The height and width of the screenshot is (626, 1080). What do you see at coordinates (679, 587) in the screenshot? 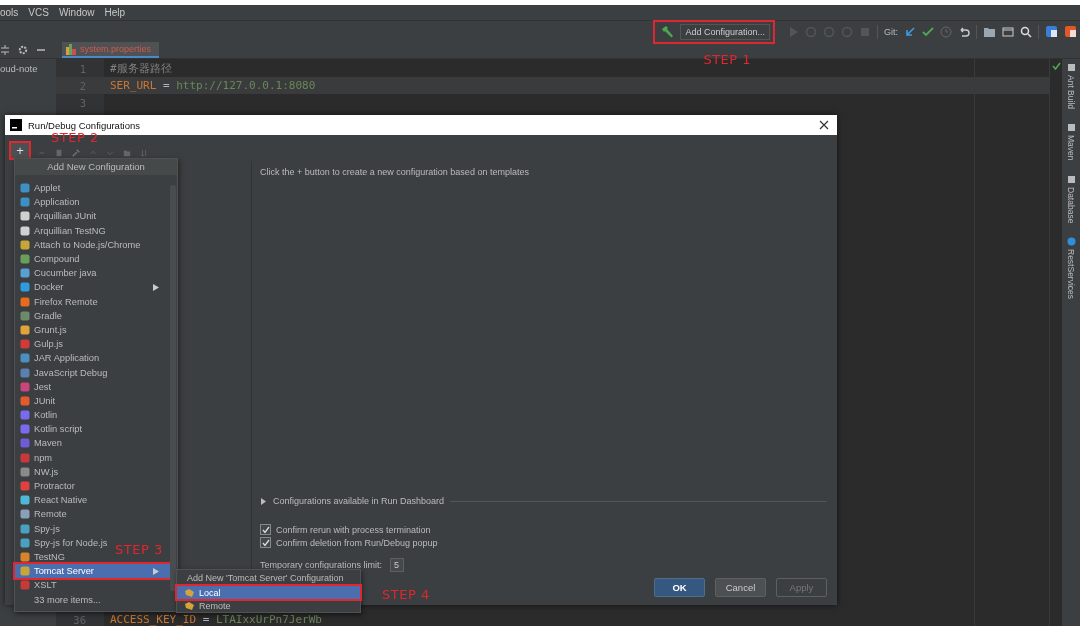
I see `dialog-button: OK` at bounding box center [679, 587].